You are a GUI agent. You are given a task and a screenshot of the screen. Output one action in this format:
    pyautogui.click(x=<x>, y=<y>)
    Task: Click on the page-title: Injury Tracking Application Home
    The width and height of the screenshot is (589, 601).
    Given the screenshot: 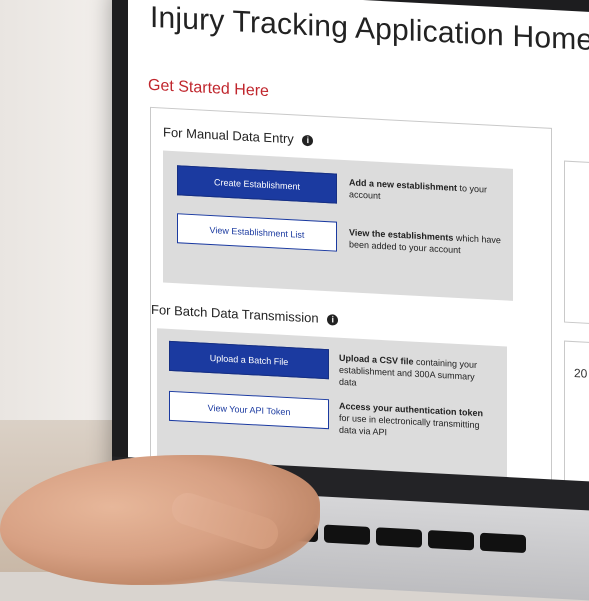 What is the action you would take?
    pyautogui.click(x=369, y=29)
    